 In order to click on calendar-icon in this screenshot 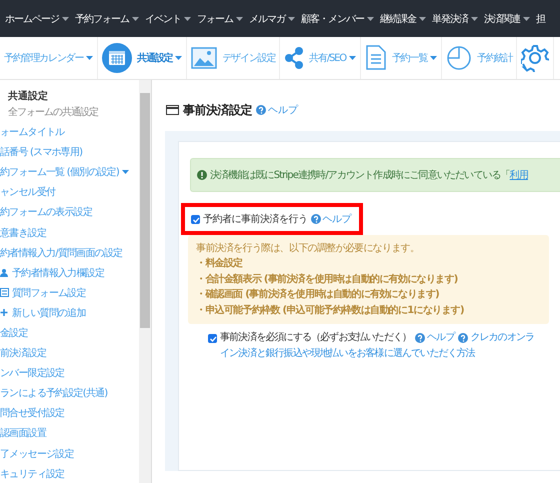, I will do `click(117, 58)`.